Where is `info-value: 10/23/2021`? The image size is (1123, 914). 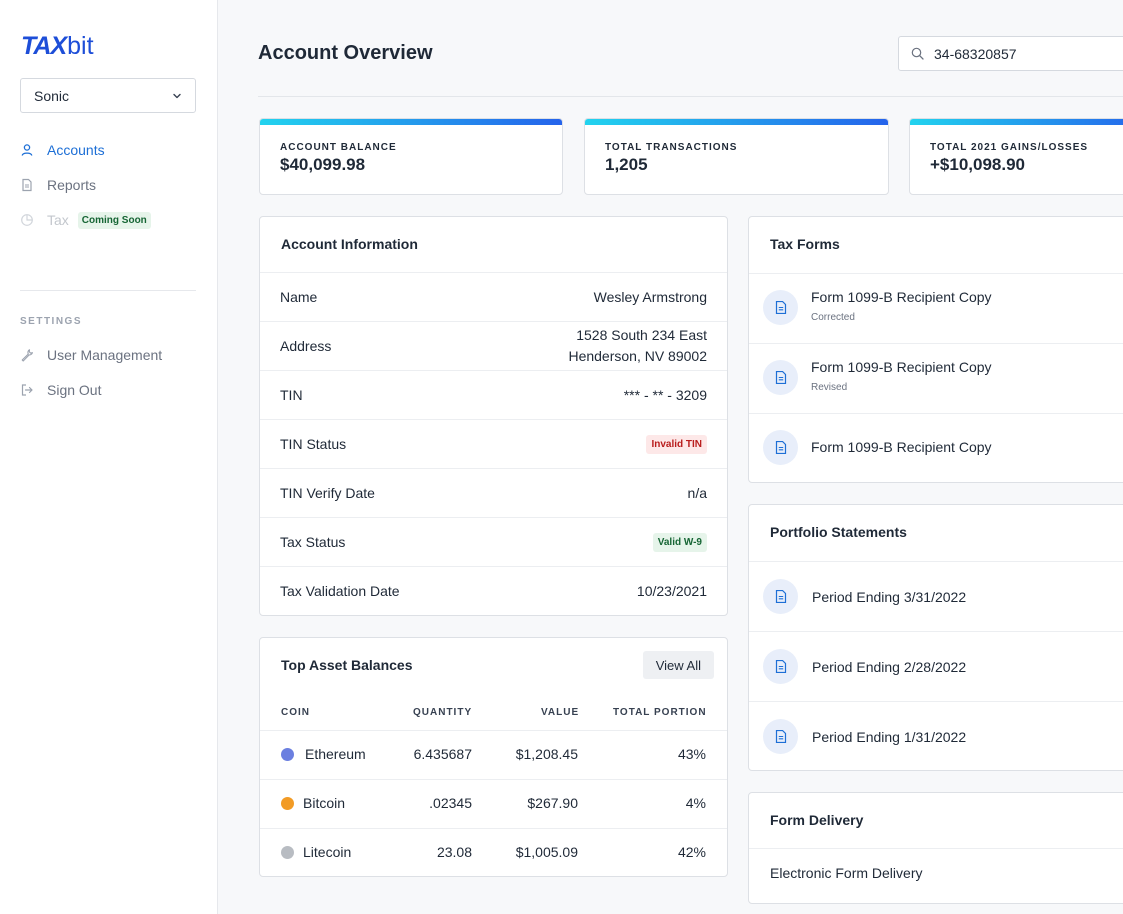
info-value: 10/23/2021 is located at coordinates (671, 590).